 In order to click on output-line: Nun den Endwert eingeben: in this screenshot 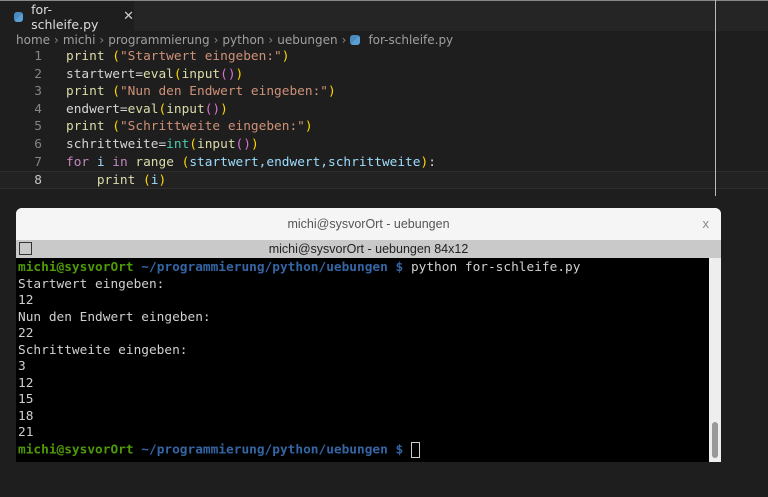, I will do `click(114, 317)`.